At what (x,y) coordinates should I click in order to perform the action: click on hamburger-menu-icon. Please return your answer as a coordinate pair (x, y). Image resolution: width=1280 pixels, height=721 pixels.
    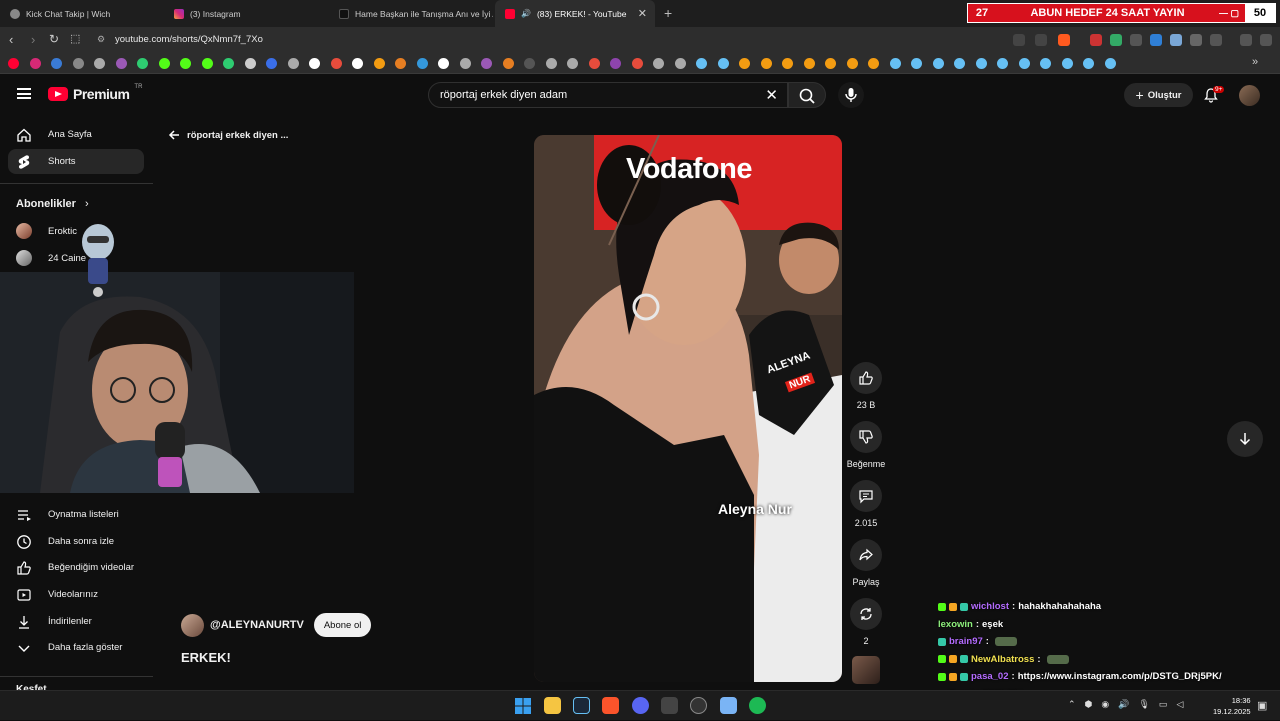
    Looking at the image, I should click on (24, 93).